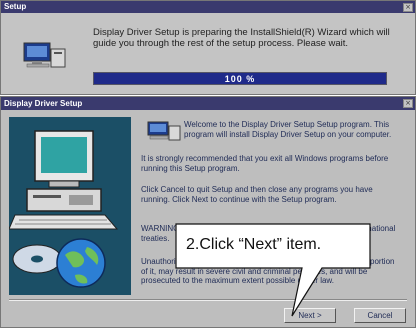  I want to click on driver-close-button: ×, so click(408, 103).